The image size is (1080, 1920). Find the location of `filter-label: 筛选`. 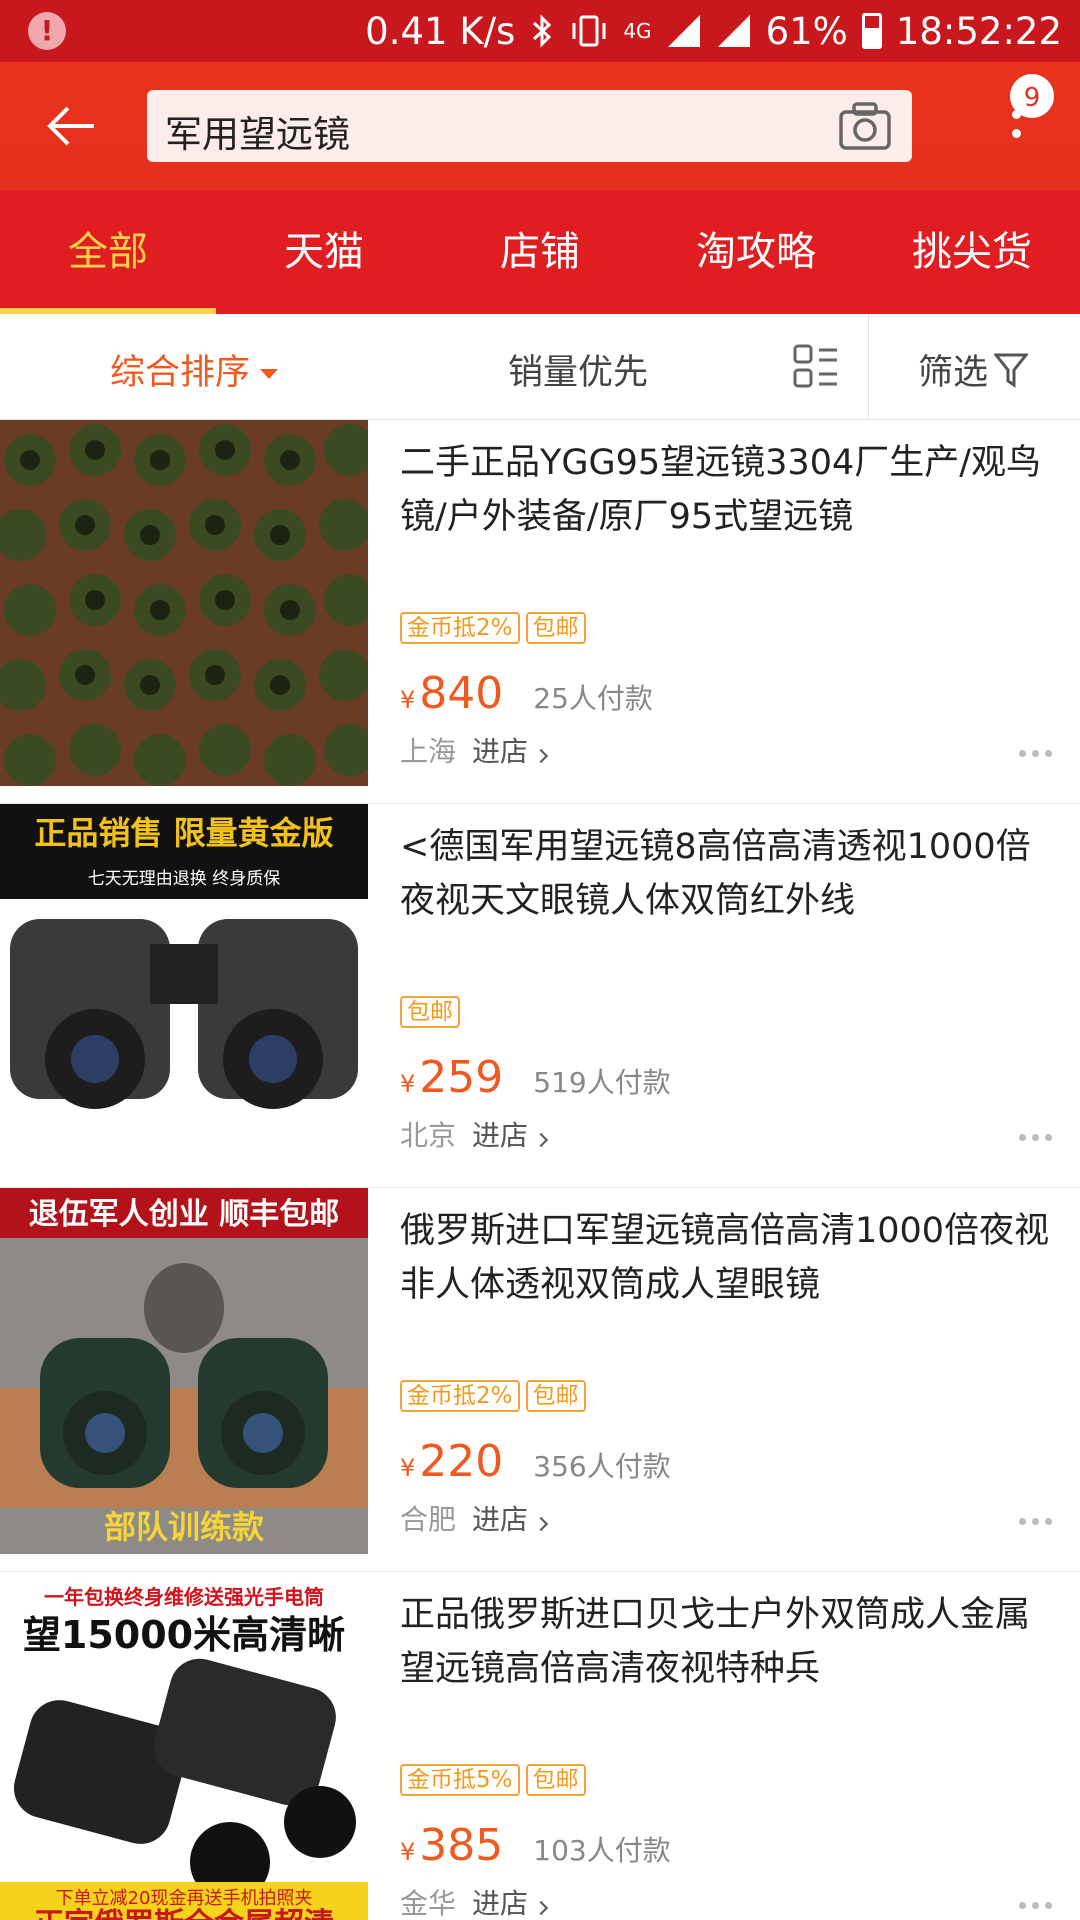

filter-label: 筛选 is located at coordinates (953, 373).